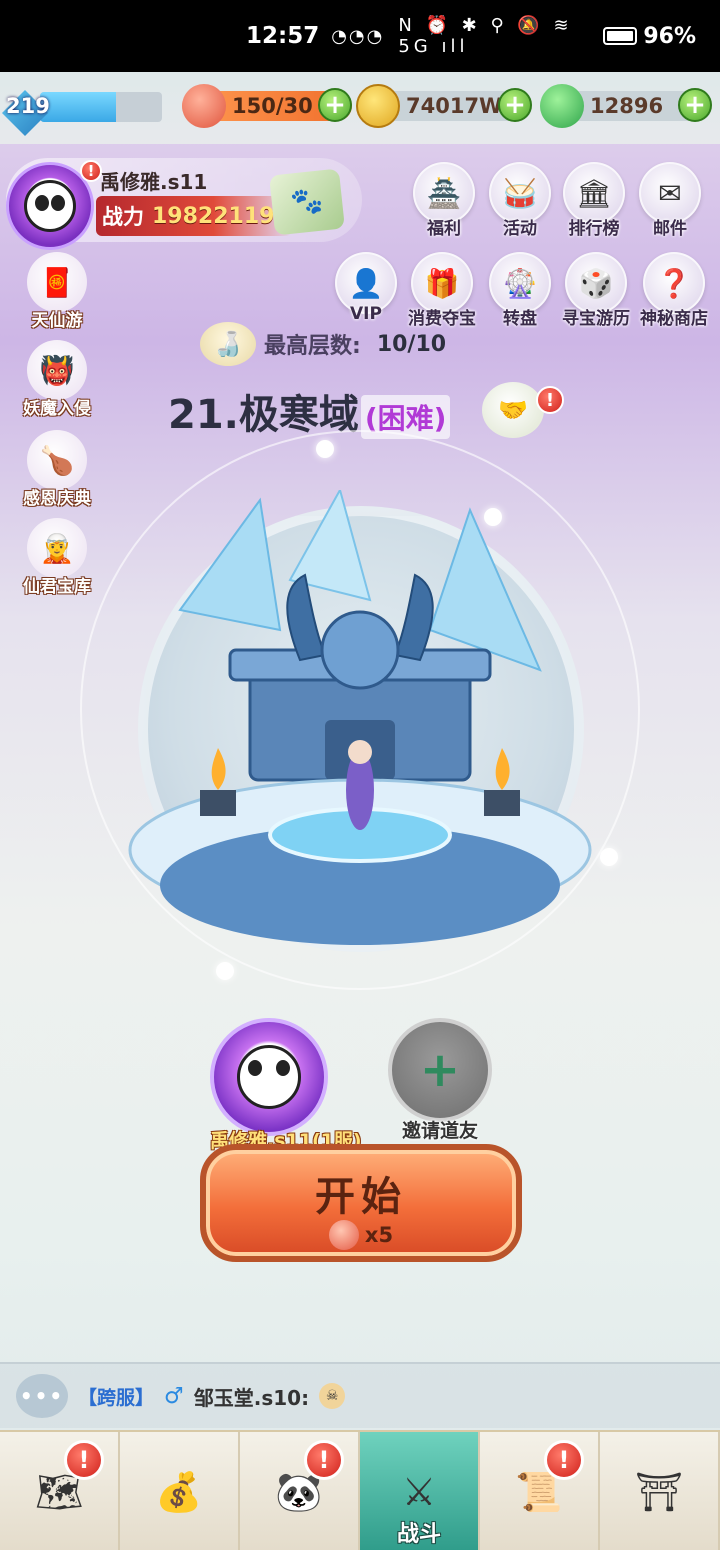  What do you see at coordinates (513, 410) in the screenshot?
I see `gesture-hands-icon: 🤝` at bounding box center [513, 410].